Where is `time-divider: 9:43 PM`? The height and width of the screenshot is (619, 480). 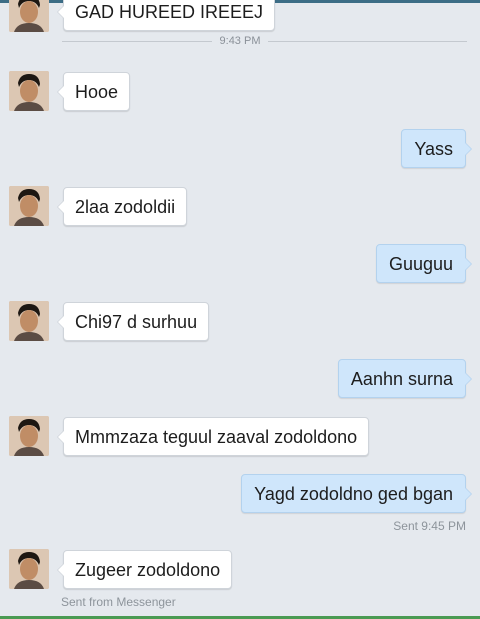 time-divider: 9:43 PM is located at coordinates (240, 41).